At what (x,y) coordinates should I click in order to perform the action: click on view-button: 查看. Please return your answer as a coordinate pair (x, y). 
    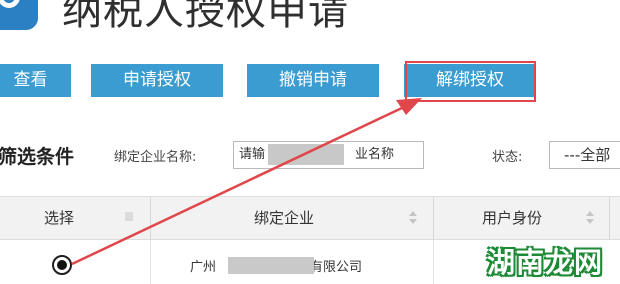
    Looking at the image, I should click on (35, 80).